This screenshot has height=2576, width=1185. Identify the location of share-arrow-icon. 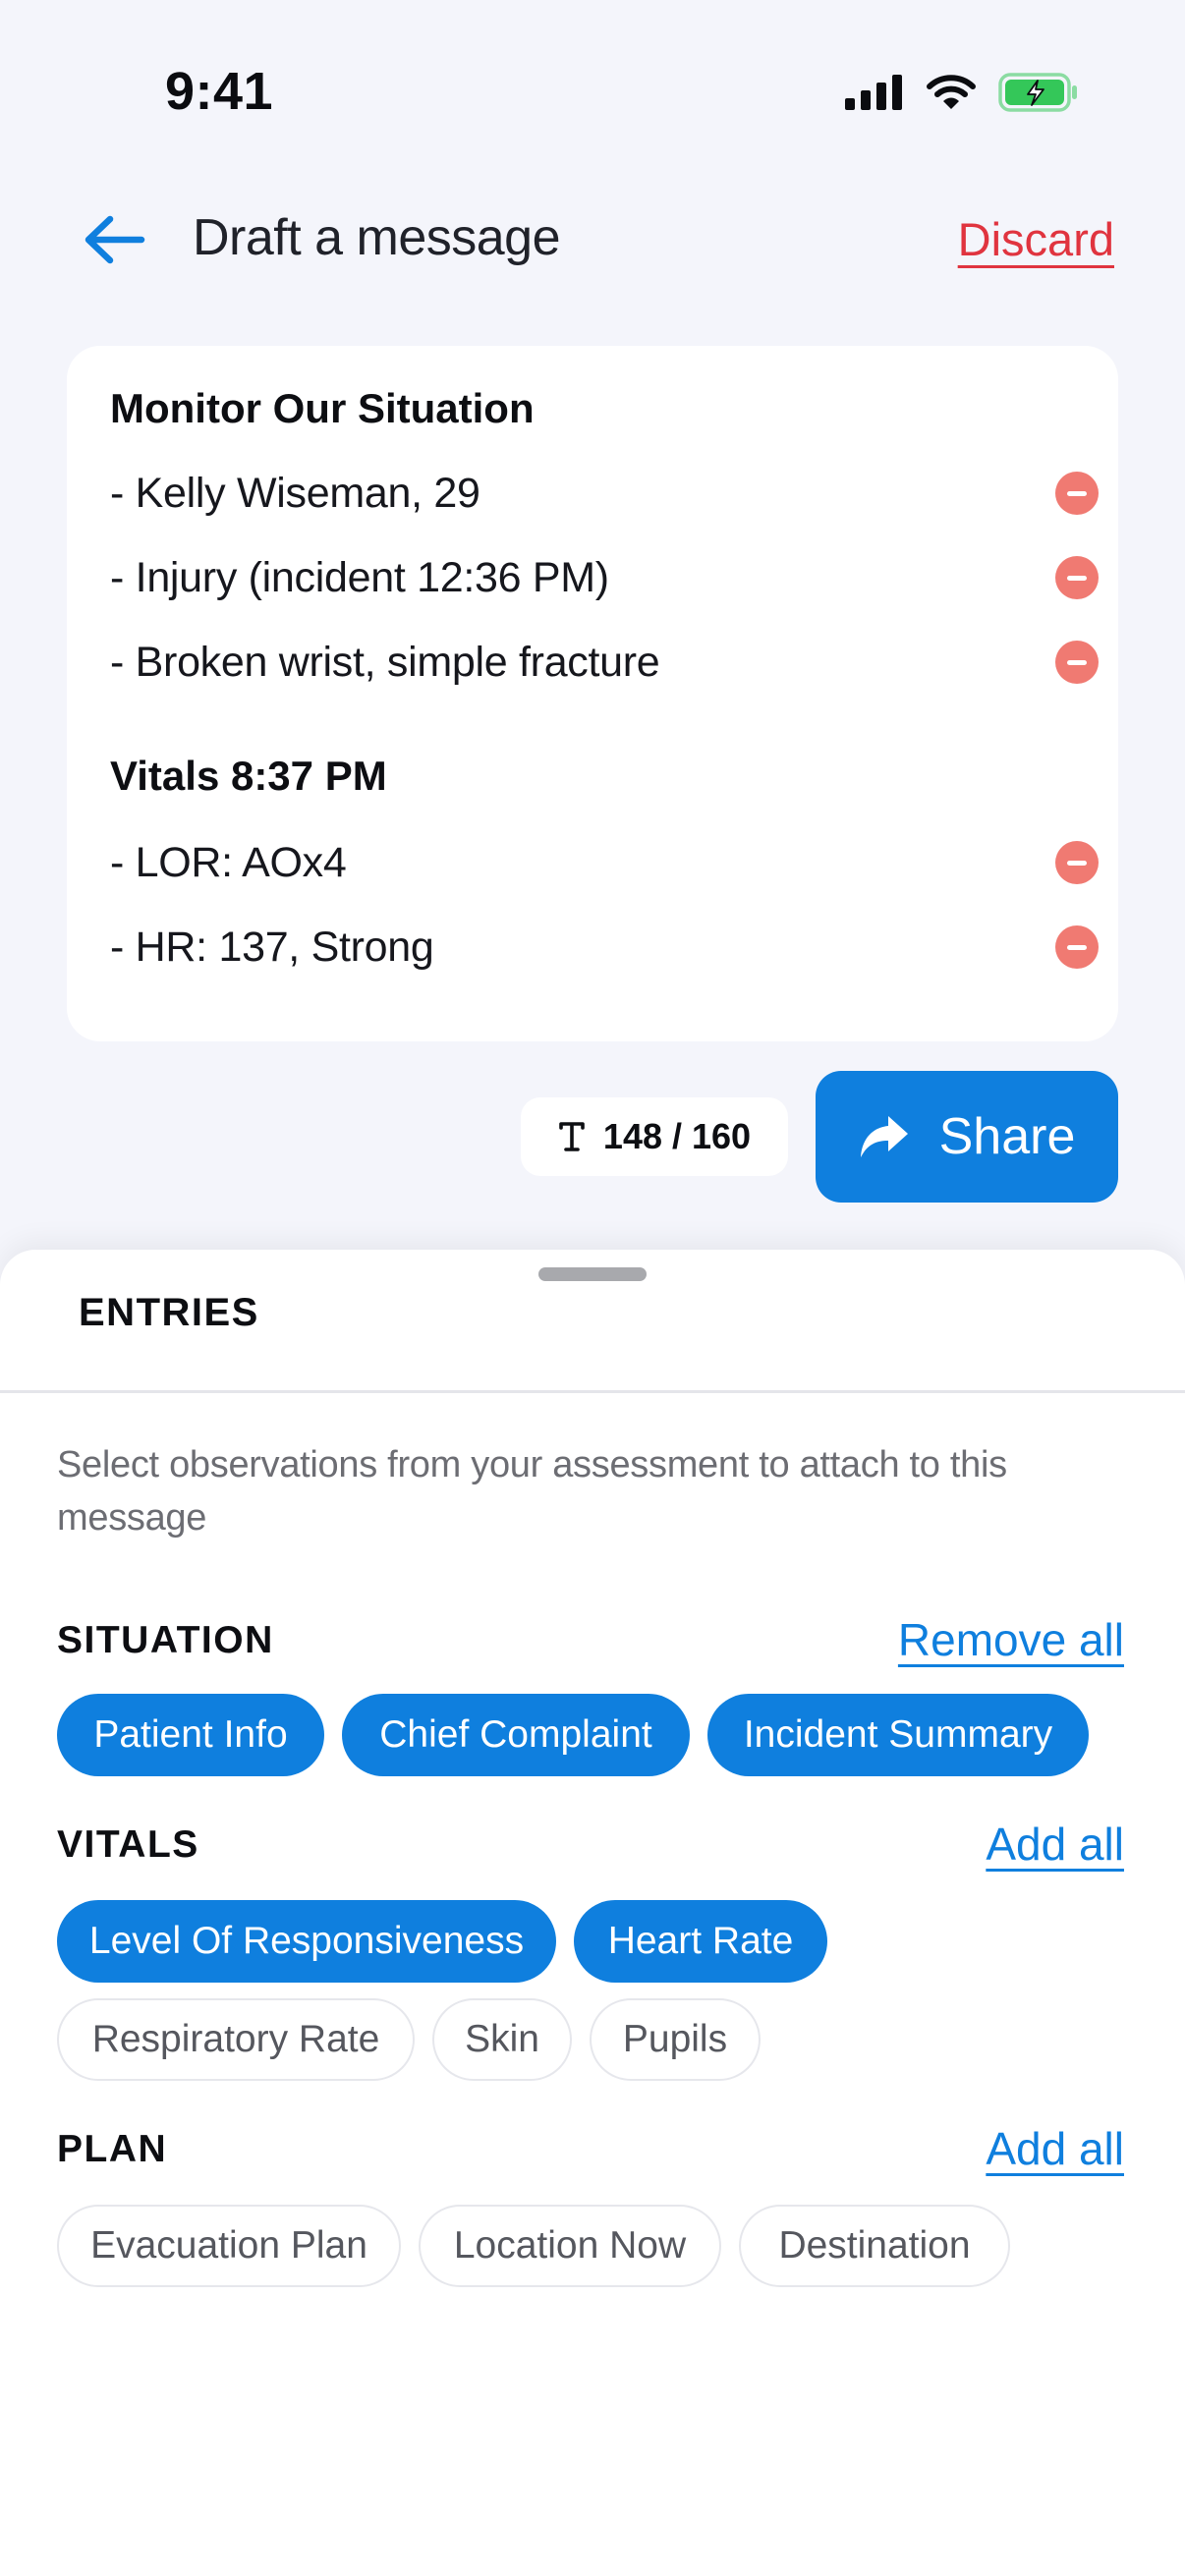
(884, 1136).